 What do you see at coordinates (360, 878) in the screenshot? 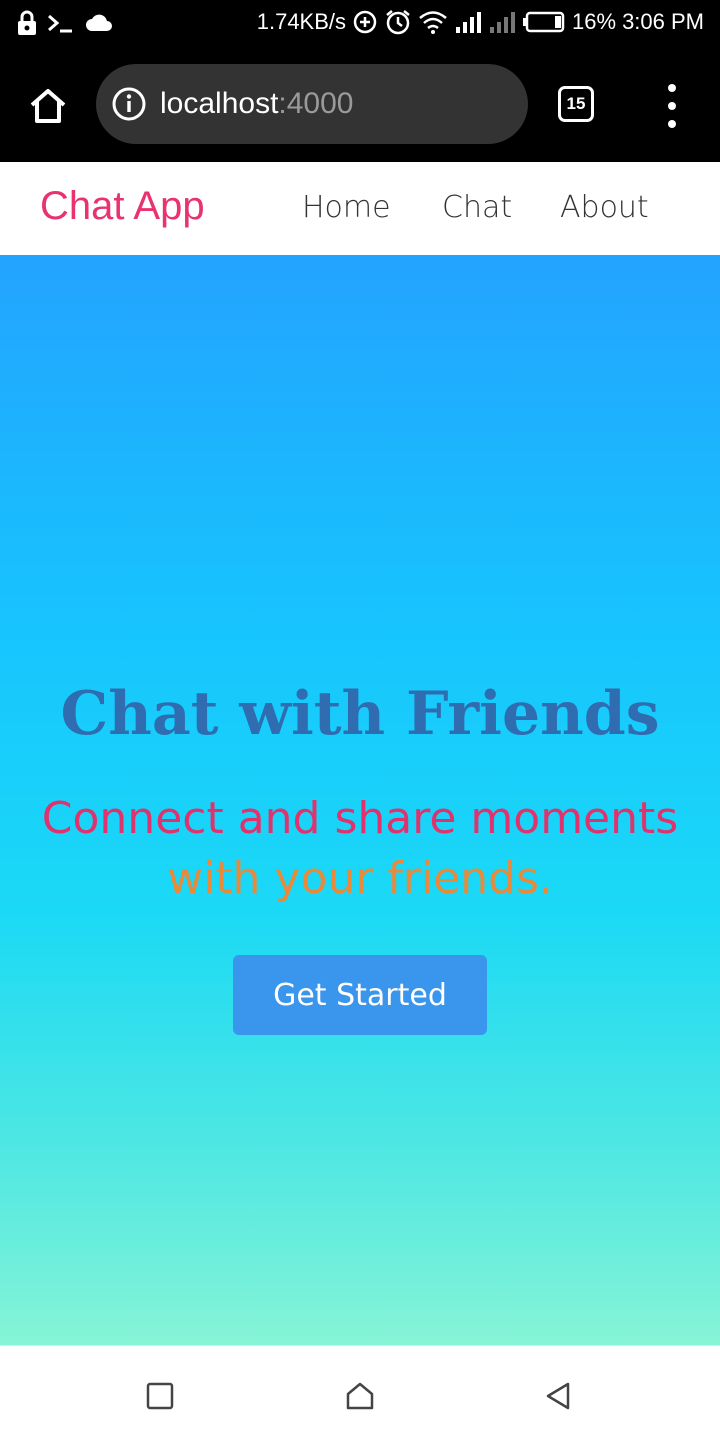
I see `hero-subtitle-line2: with your friends.` at bounding box center [360, 878].